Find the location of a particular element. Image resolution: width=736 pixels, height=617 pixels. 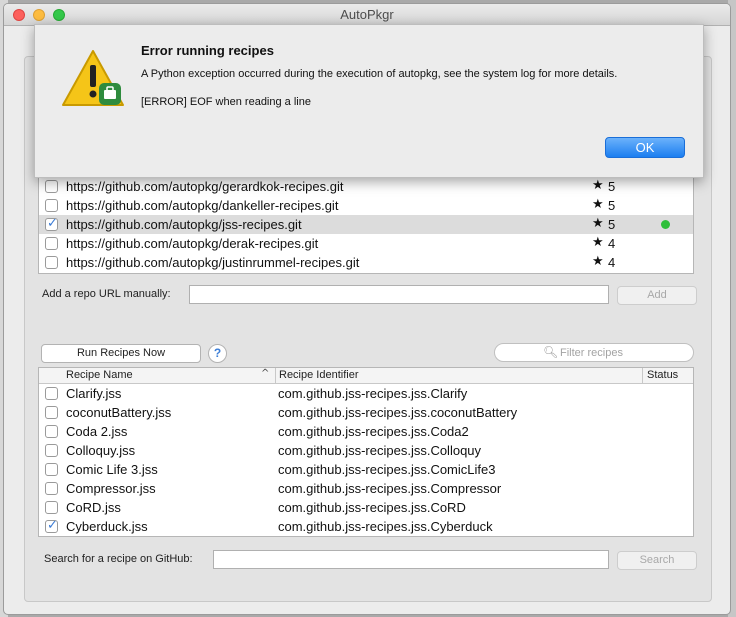

recipe-identifier: com.github.jss-recipes.jss.CoRD is located at coordinates (372, 507).